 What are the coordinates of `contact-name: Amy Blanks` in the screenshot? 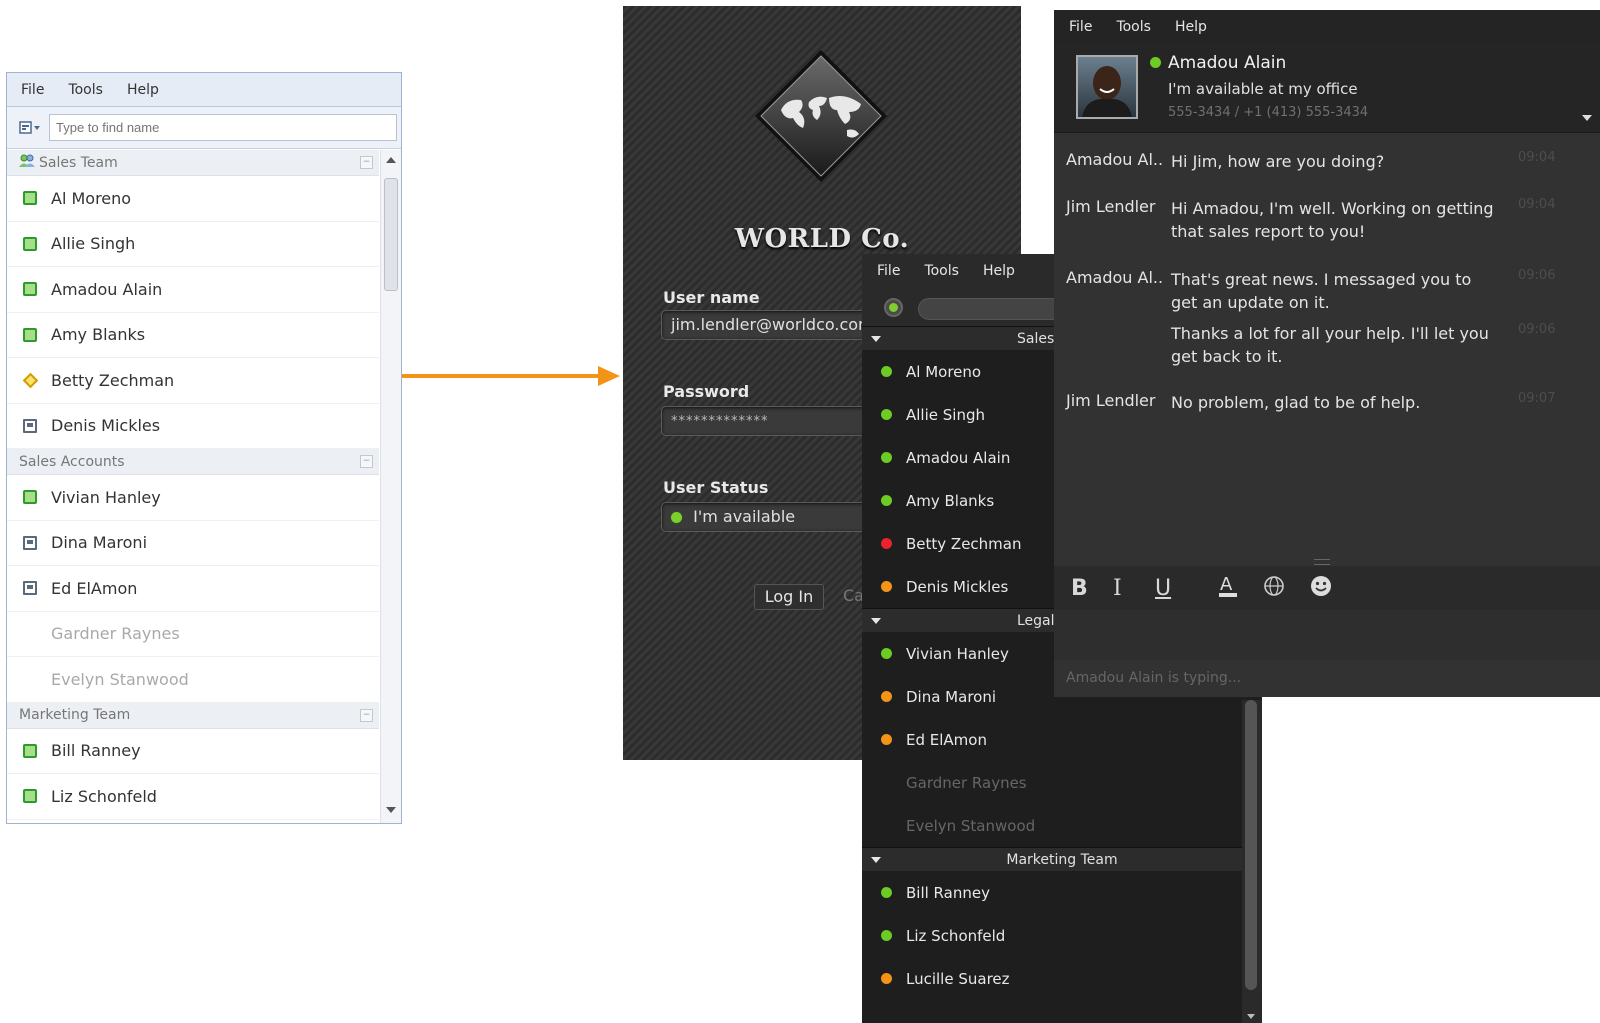 It's located at (950, 500).